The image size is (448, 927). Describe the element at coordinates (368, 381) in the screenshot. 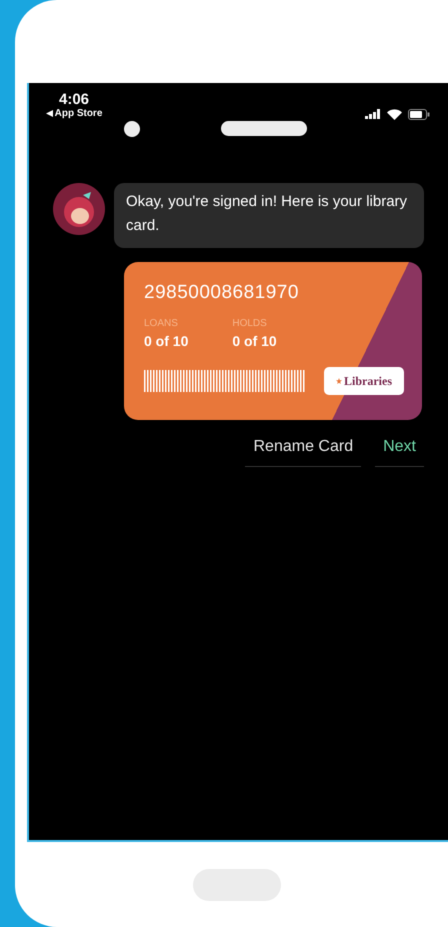

I see `logo-text: Libraries` at that location.